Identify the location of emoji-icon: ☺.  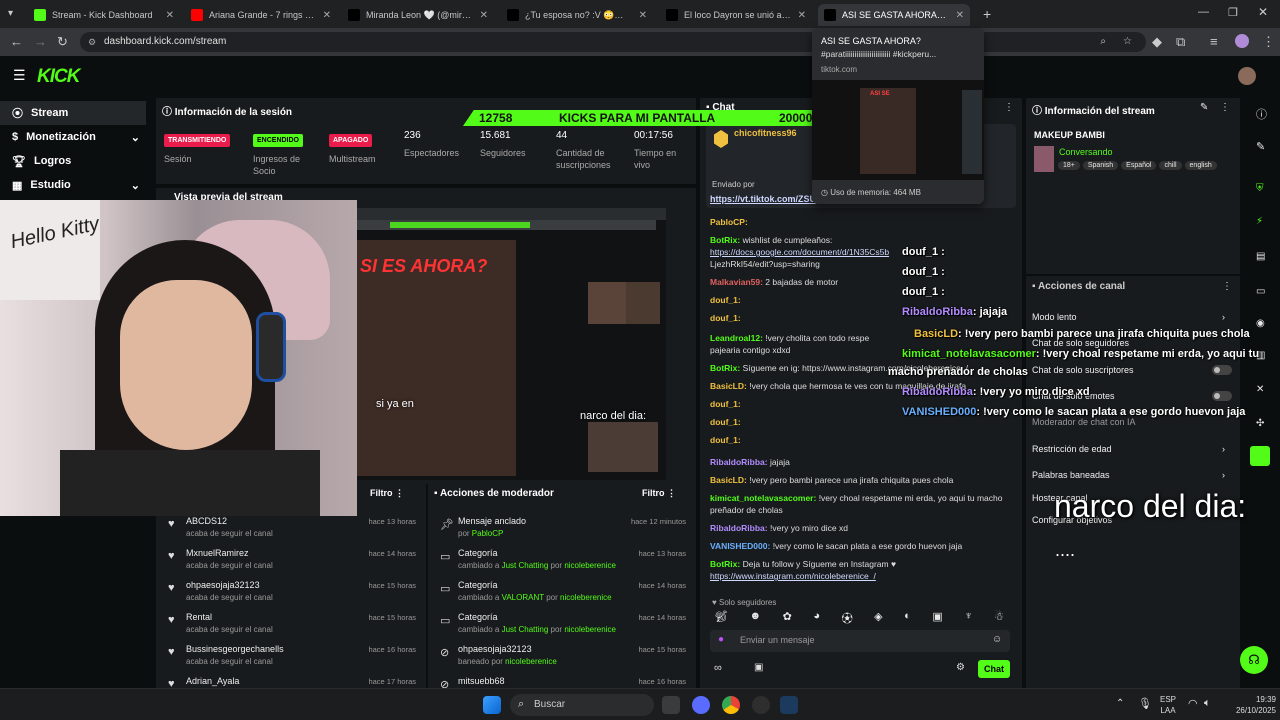
(997, 639).